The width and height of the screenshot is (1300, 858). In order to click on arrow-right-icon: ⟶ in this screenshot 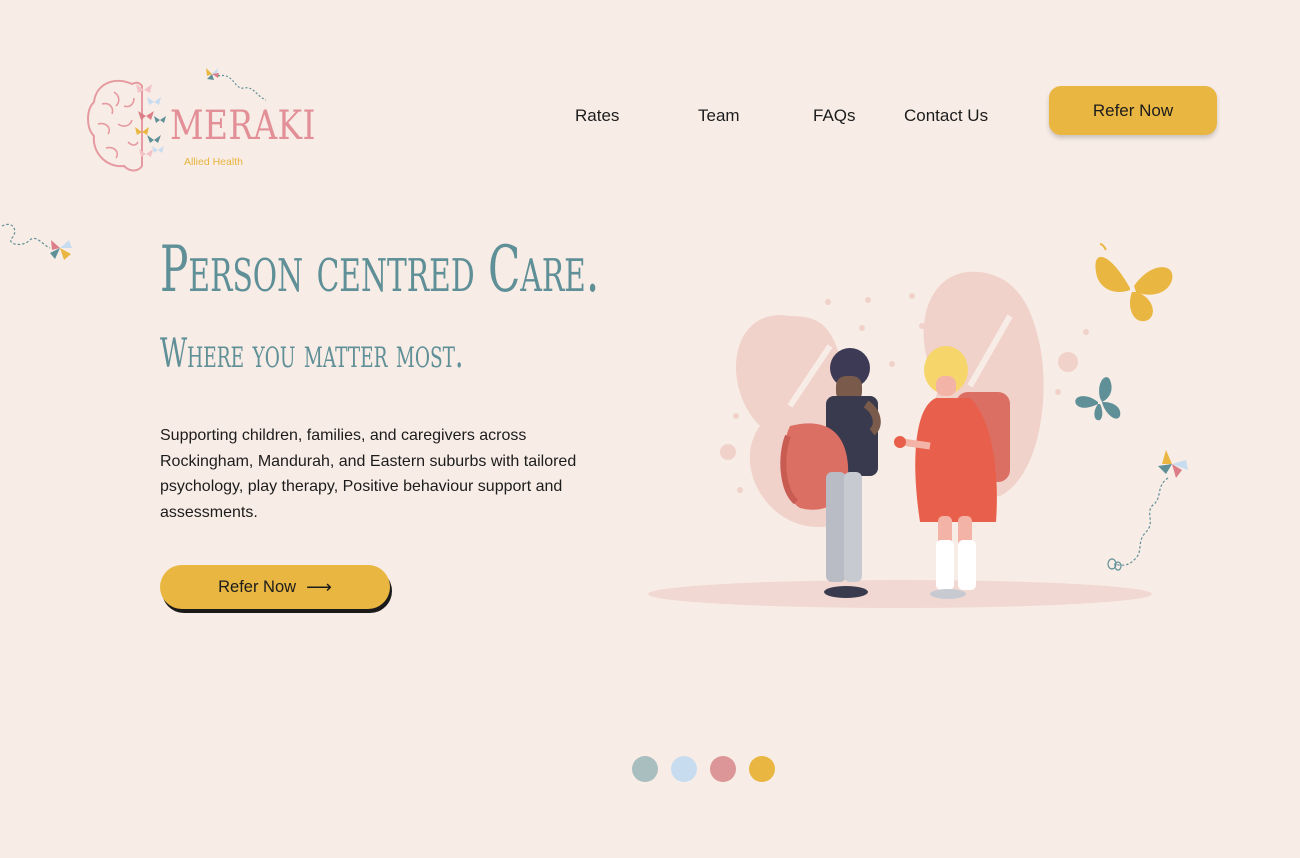, I will do `click(319, 587)`.